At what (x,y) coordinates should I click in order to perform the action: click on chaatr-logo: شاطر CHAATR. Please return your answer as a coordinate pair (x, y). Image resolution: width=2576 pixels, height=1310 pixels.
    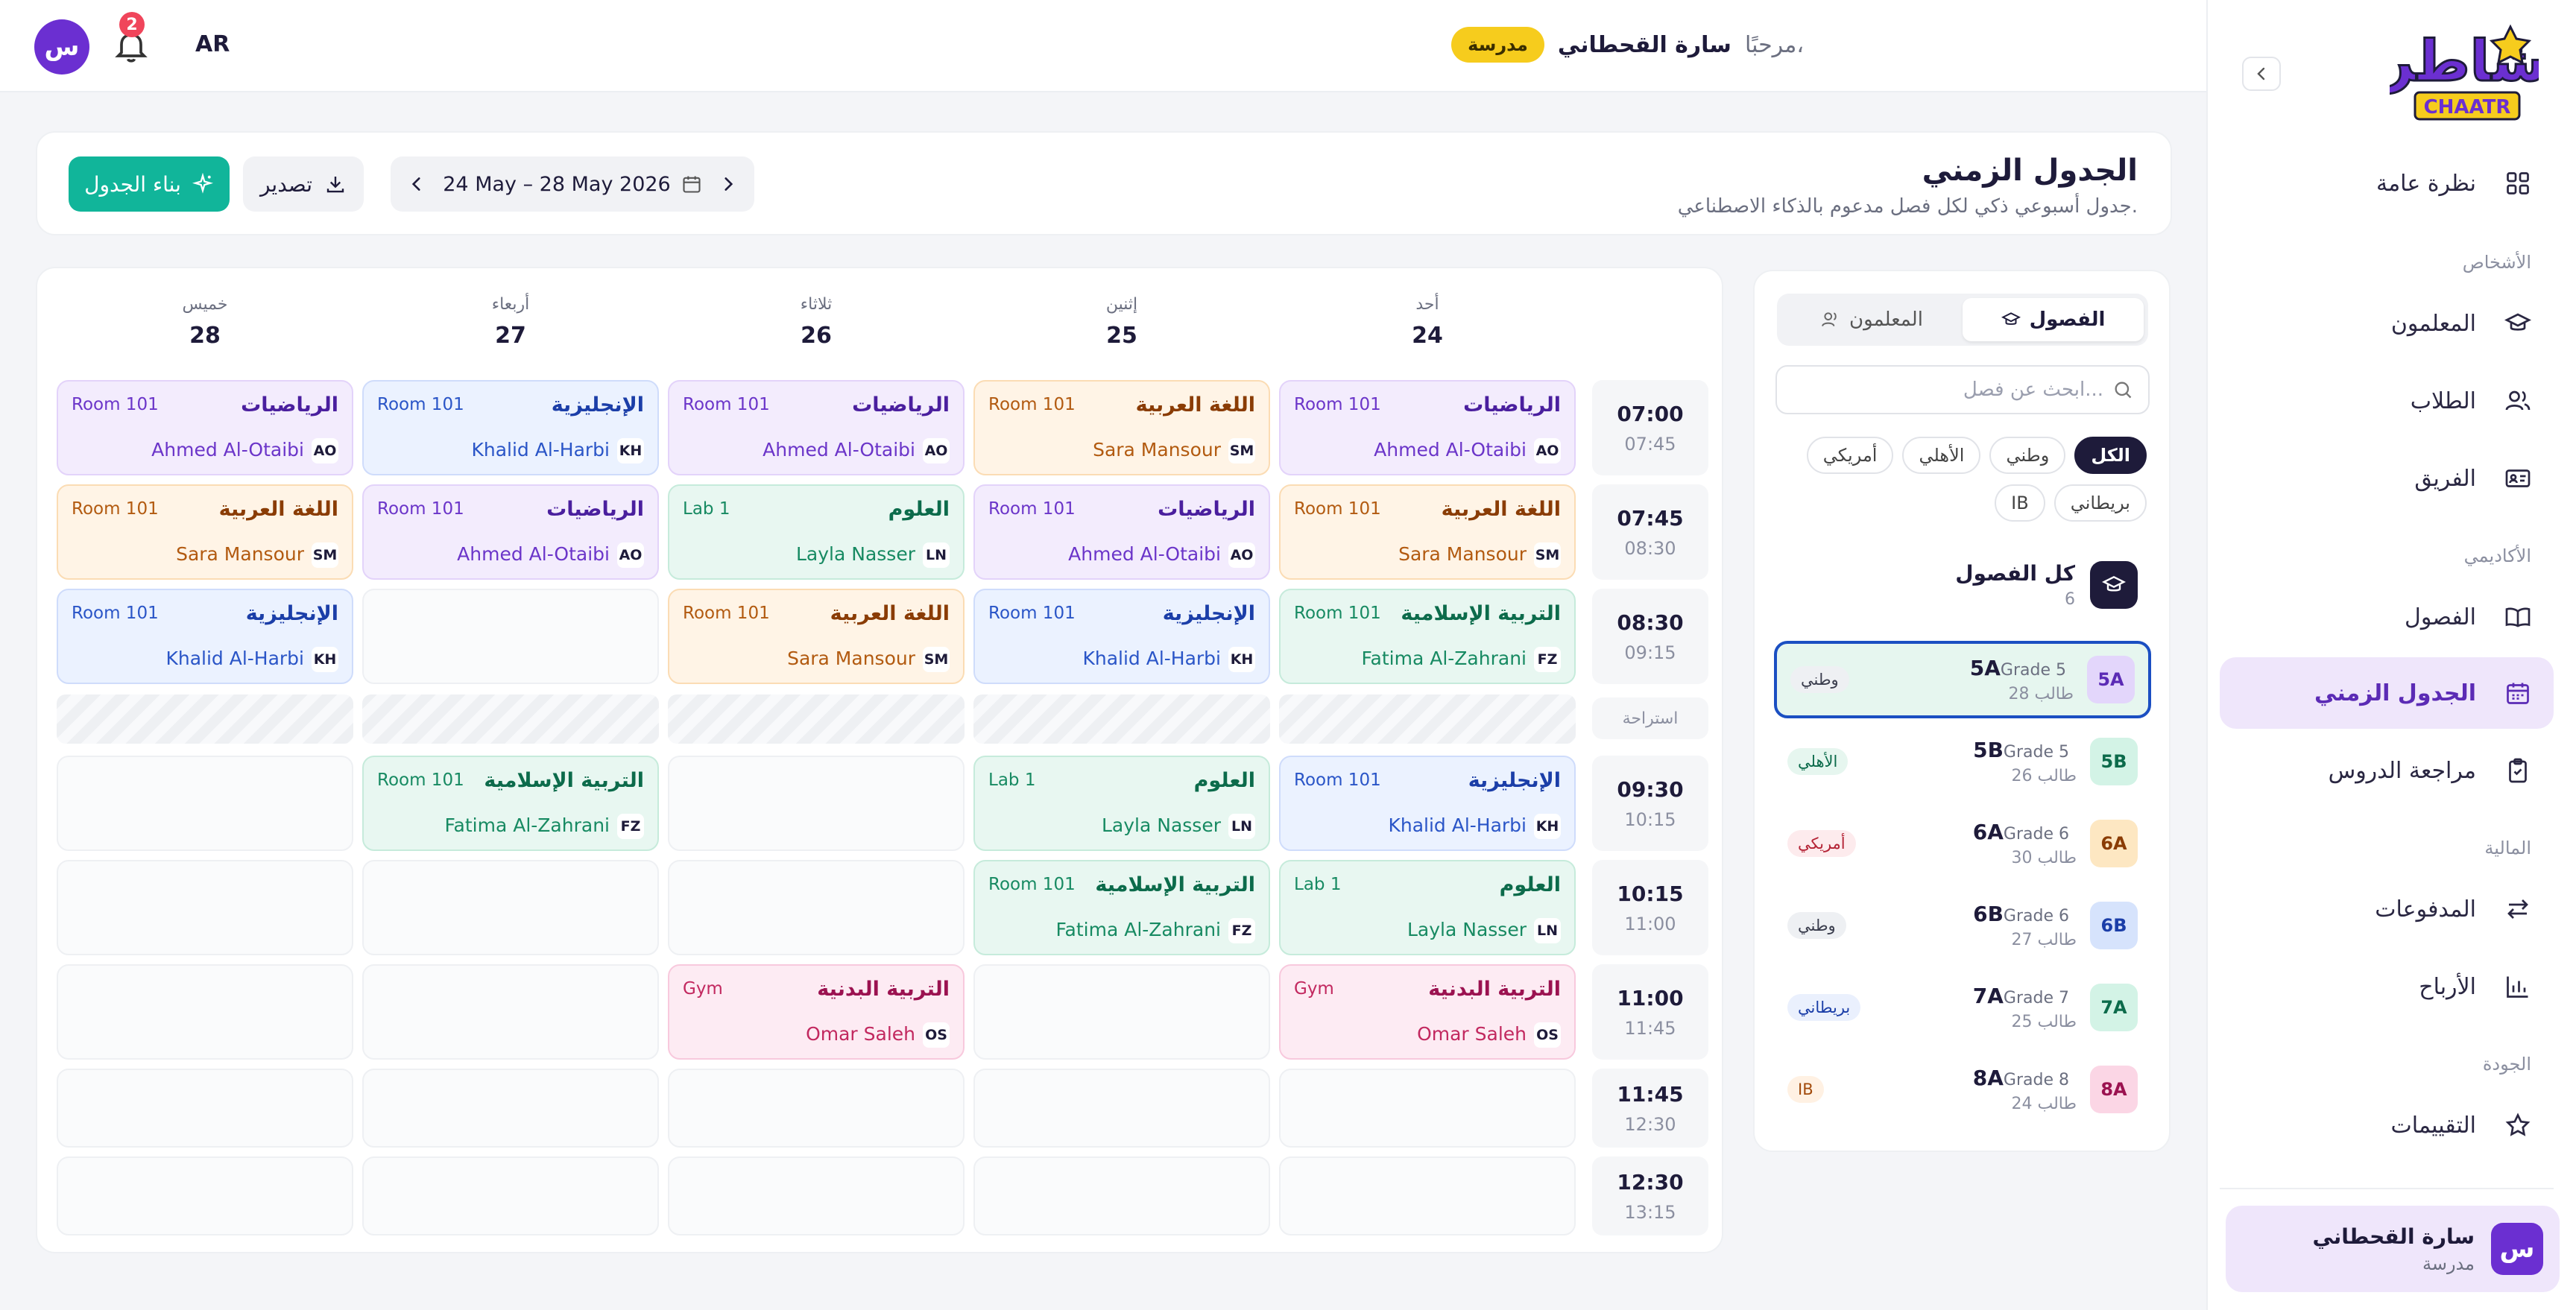
    Looking at the image, I should click on (2464, 72).